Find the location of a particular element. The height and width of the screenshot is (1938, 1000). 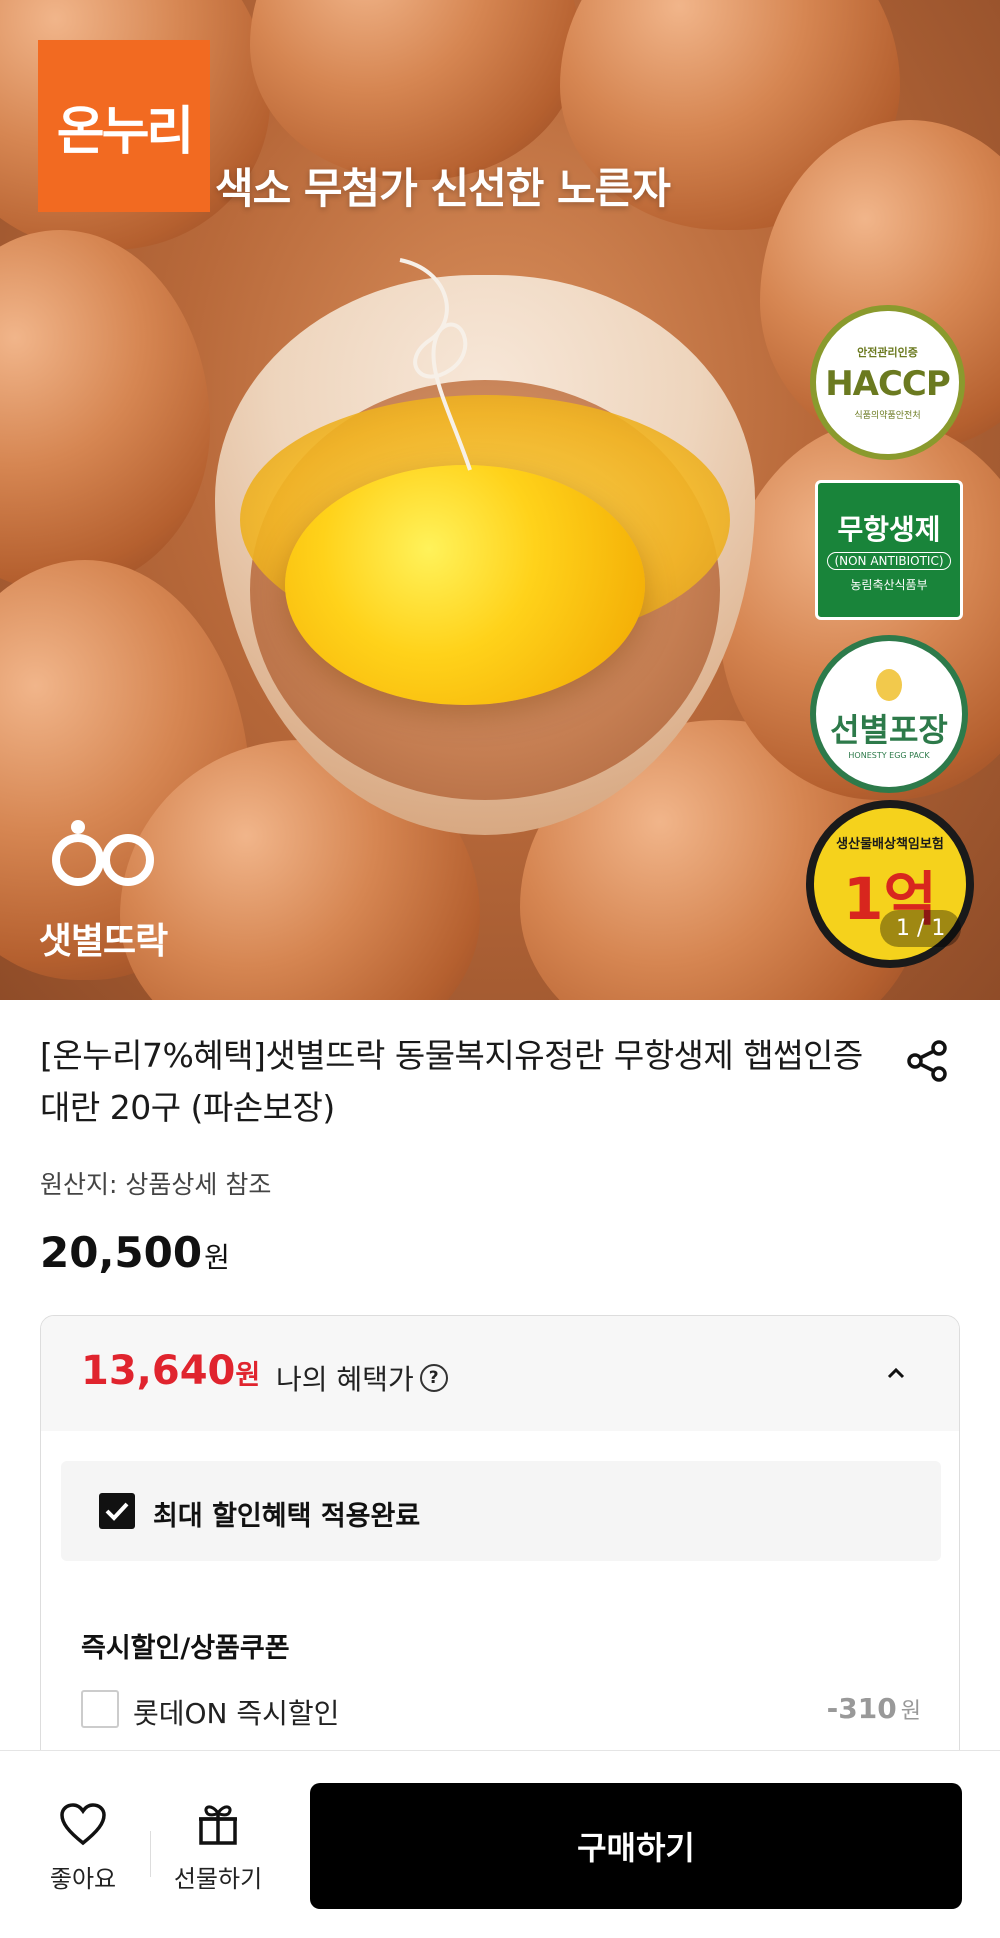

antibiotic-badge-sub: (NON ANTIBIOTIC) is located at coordinates (889, 560).